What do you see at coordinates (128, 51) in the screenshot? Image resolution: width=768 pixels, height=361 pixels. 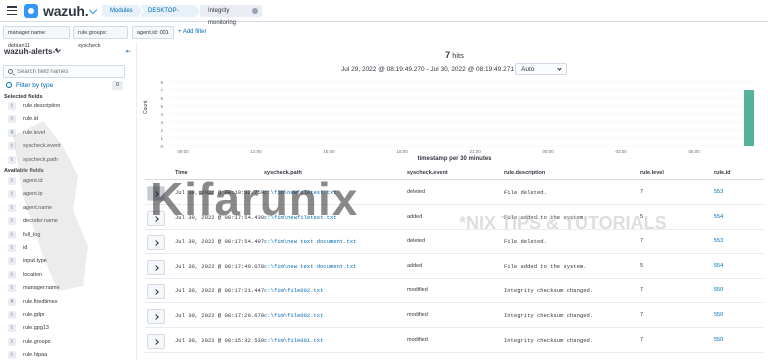 I see `collapse-sidebar-icon: ⇤` at bounding box center [128, 51].